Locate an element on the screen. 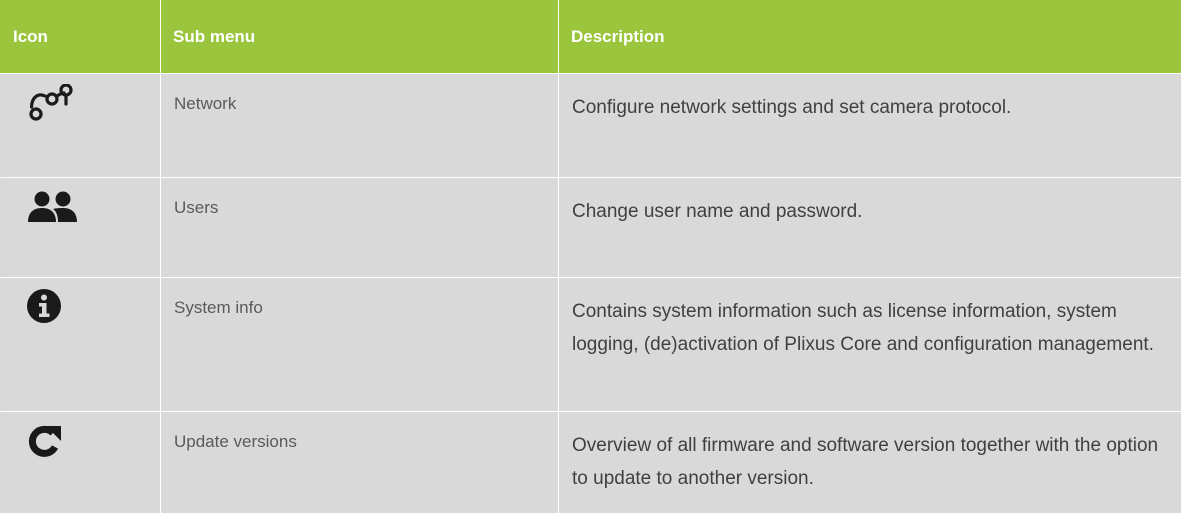  header-submenu: Sub menu is located at coordinates (359, 36).